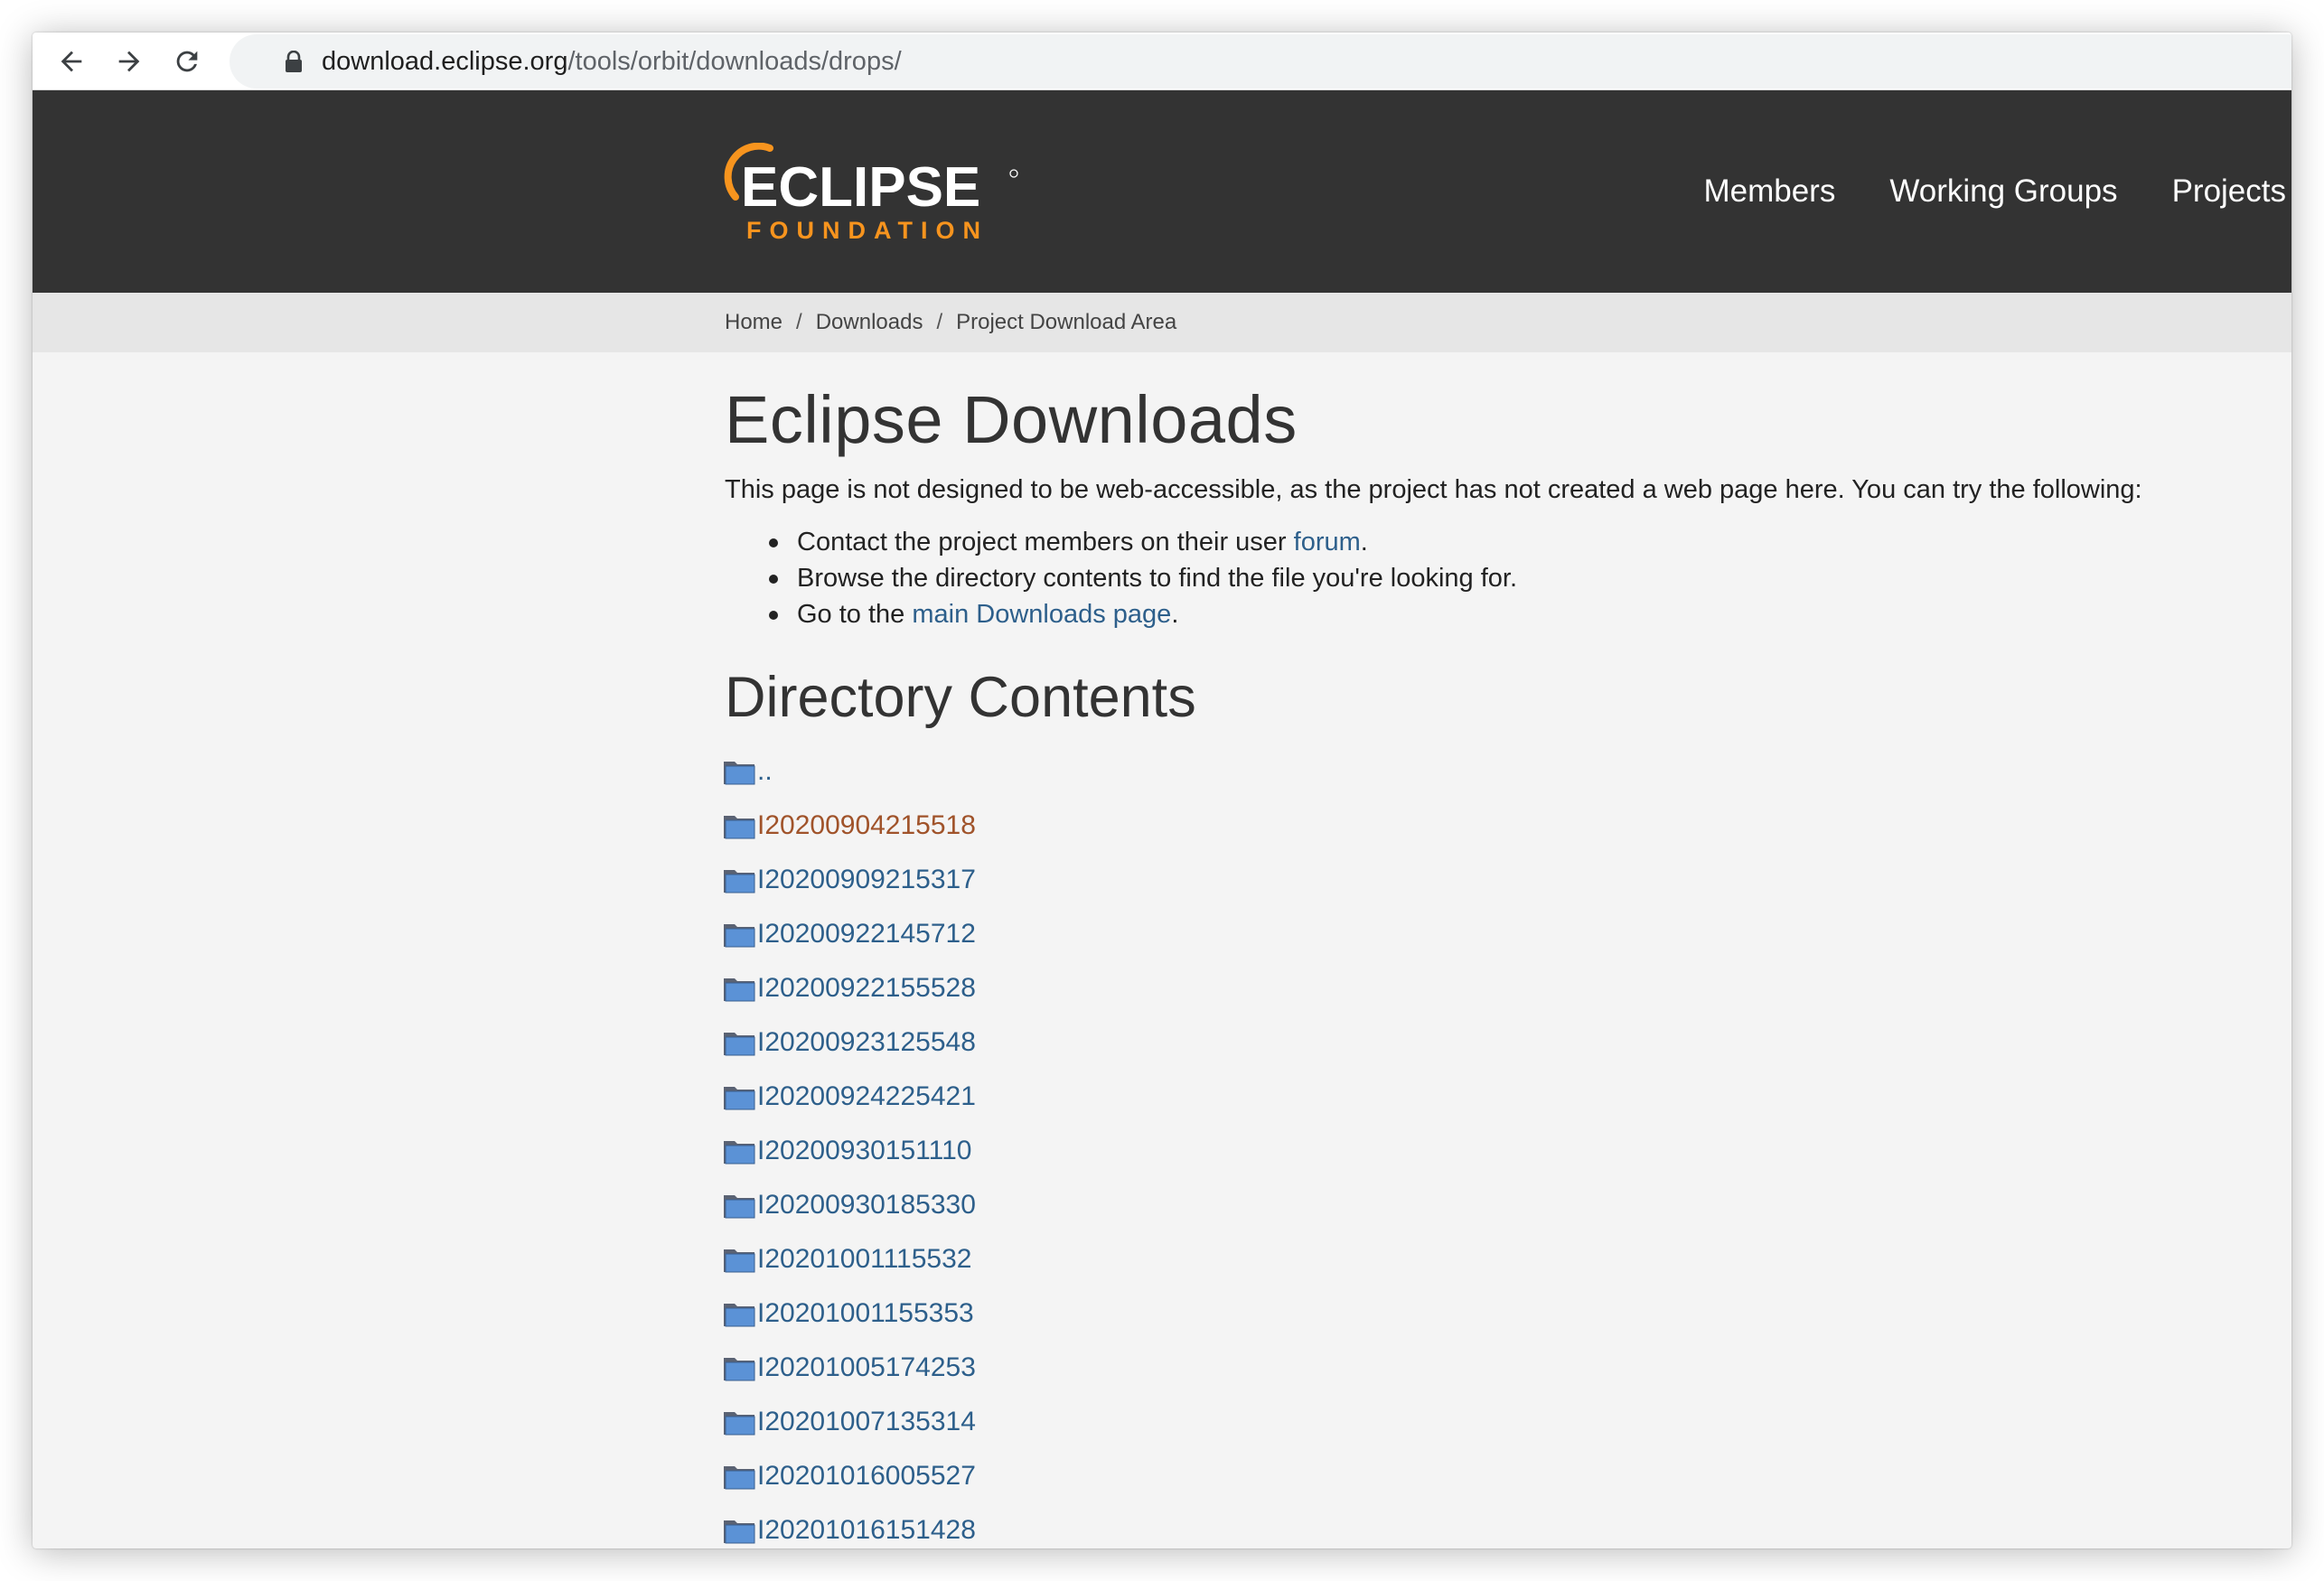 The height and width of the screenshot is (1581, 2324). I want to click on arrow-right-icon, so click(129, 62).